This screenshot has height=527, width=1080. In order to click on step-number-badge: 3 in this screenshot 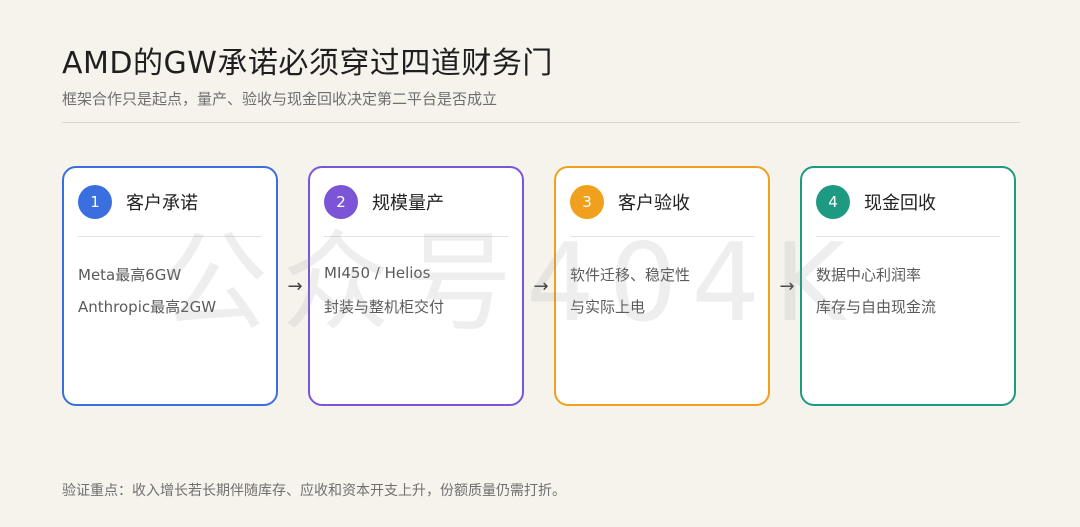, I will do `click(587, 202)`.